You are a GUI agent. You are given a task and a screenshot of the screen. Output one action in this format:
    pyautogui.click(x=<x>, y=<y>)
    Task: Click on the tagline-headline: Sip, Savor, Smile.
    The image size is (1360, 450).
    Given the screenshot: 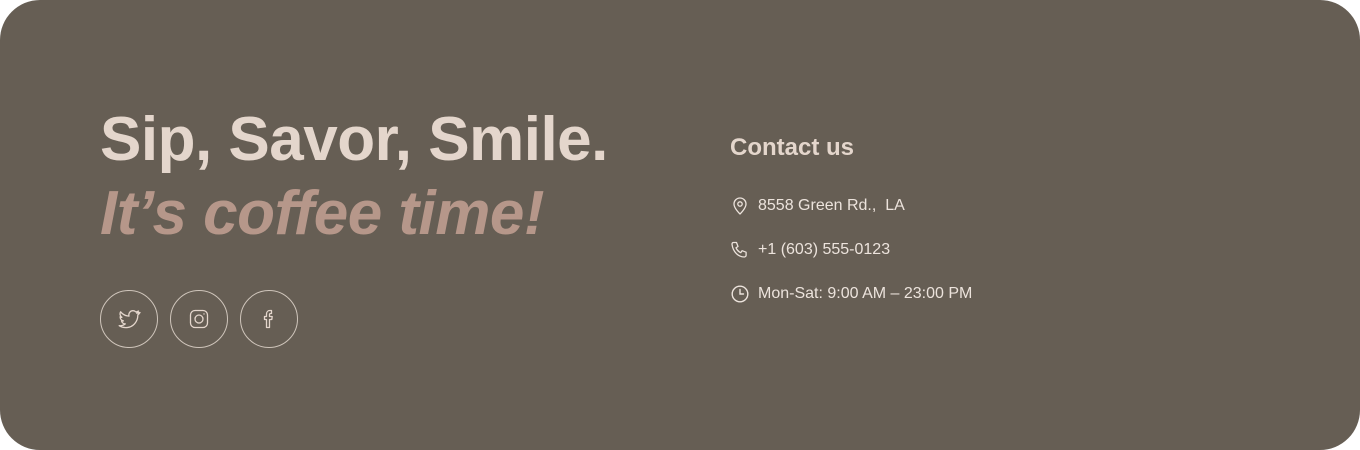 What is the action you would take?
    pyautogui.click(x=354, y=139)
    